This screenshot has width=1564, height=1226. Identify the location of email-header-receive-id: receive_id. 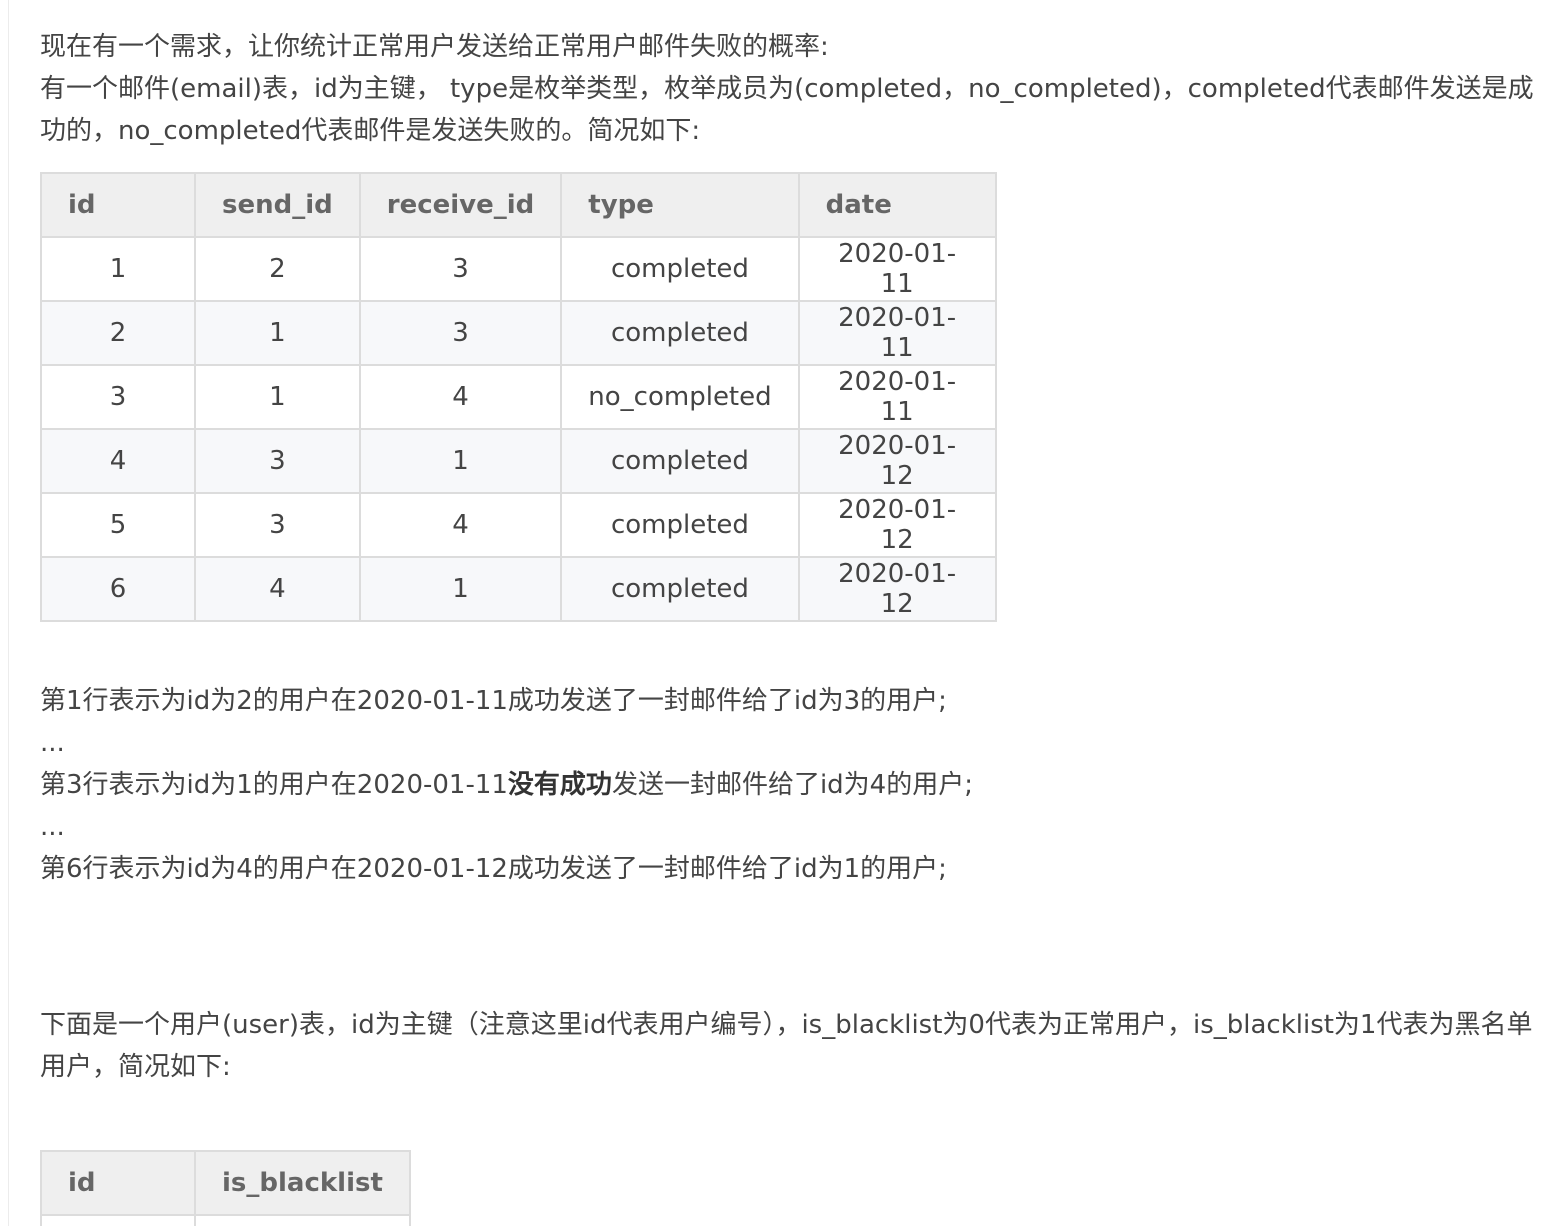
(460, 205).